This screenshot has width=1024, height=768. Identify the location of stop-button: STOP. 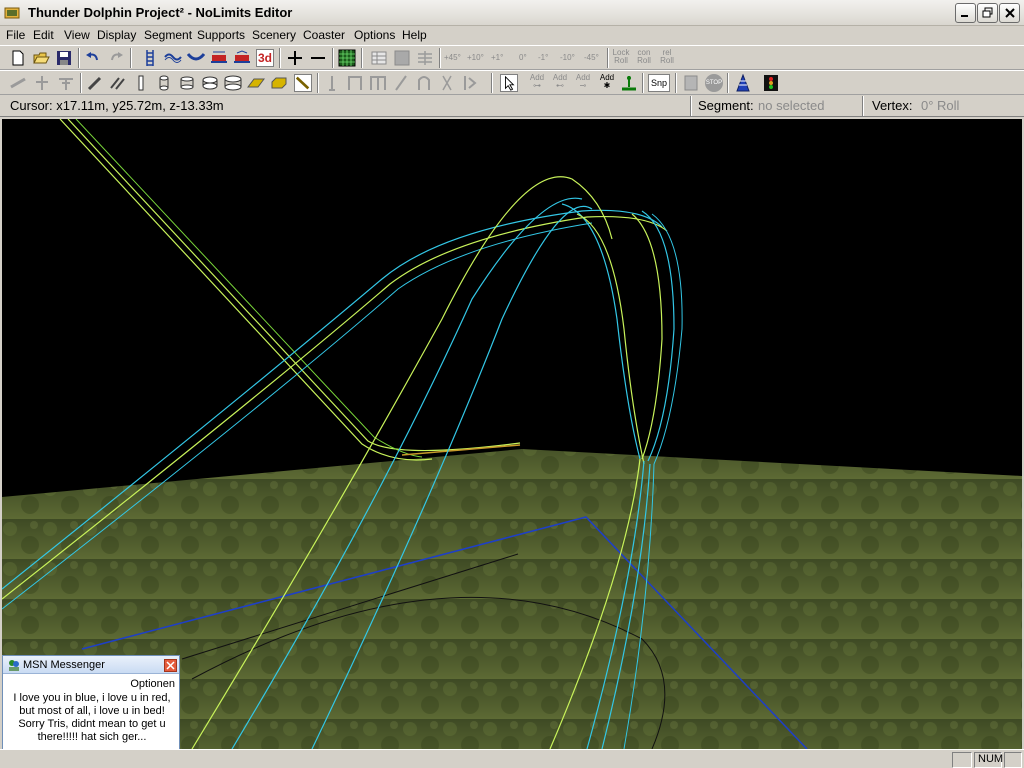
(714, 83).